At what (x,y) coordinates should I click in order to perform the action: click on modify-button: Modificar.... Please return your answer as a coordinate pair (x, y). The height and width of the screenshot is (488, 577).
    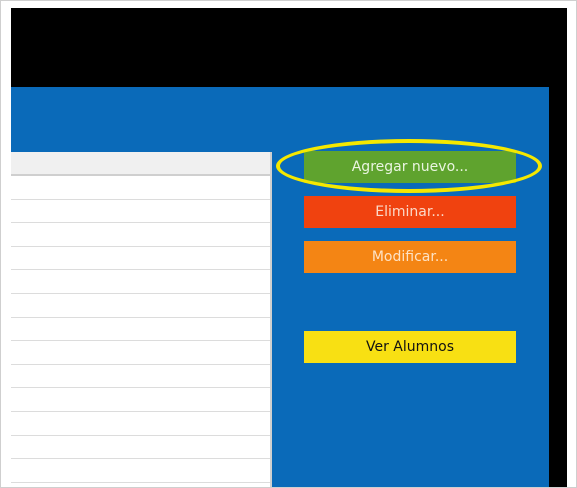
    Looking at the image, I should click on (410, 257).